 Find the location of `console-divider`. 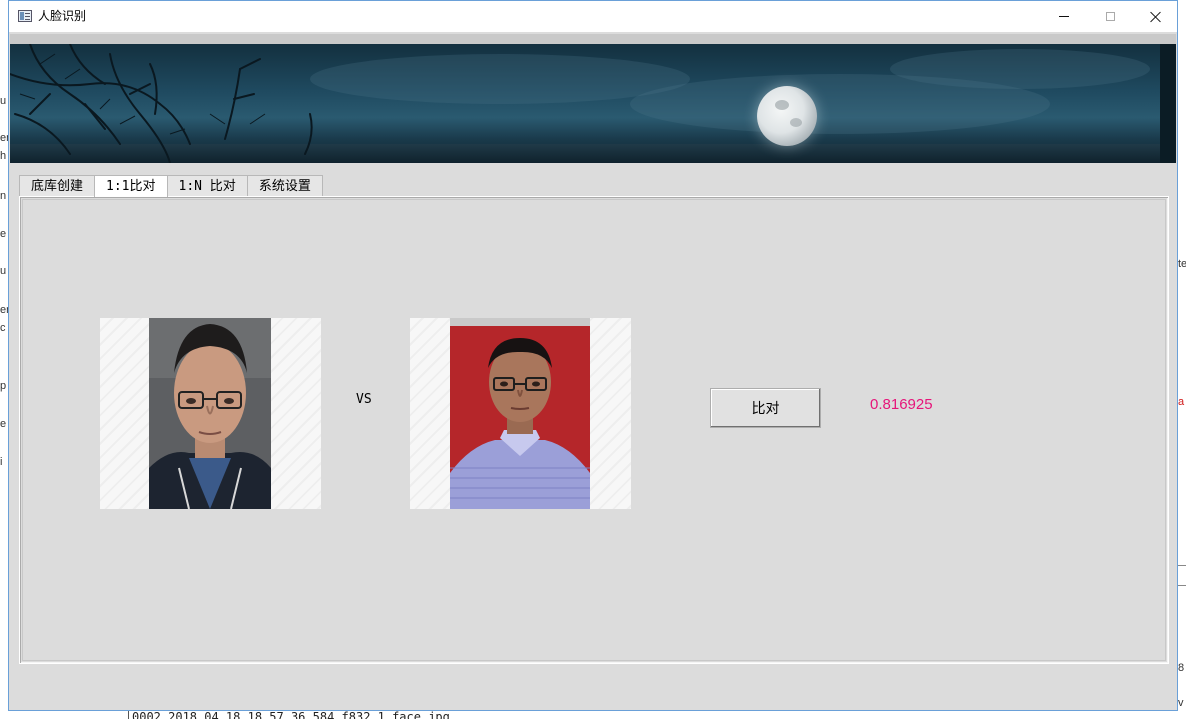

console-divider is located at coordinates (128, 715).